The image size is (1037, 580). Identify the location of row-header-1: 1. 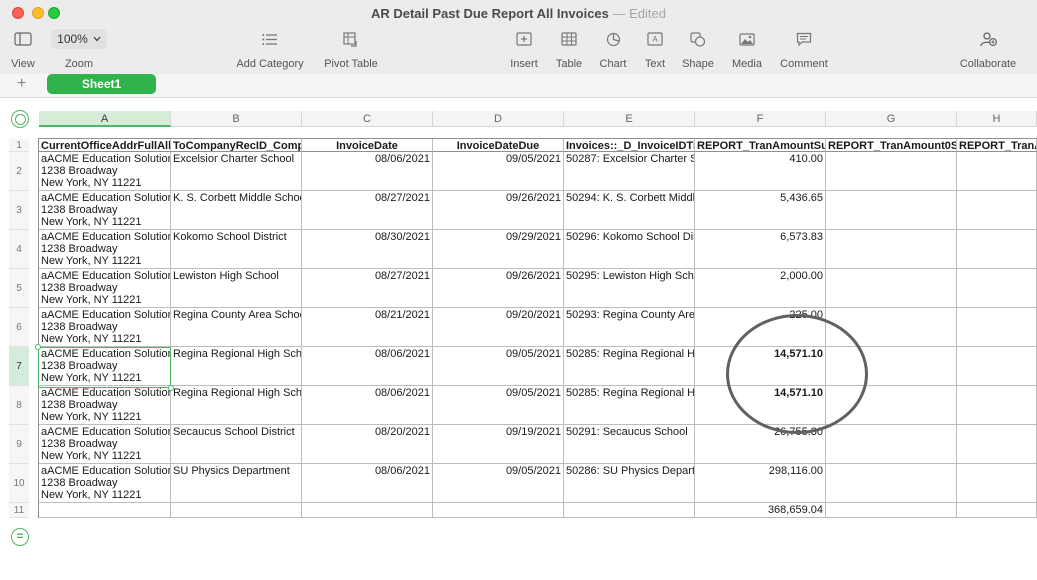
(19, 145).